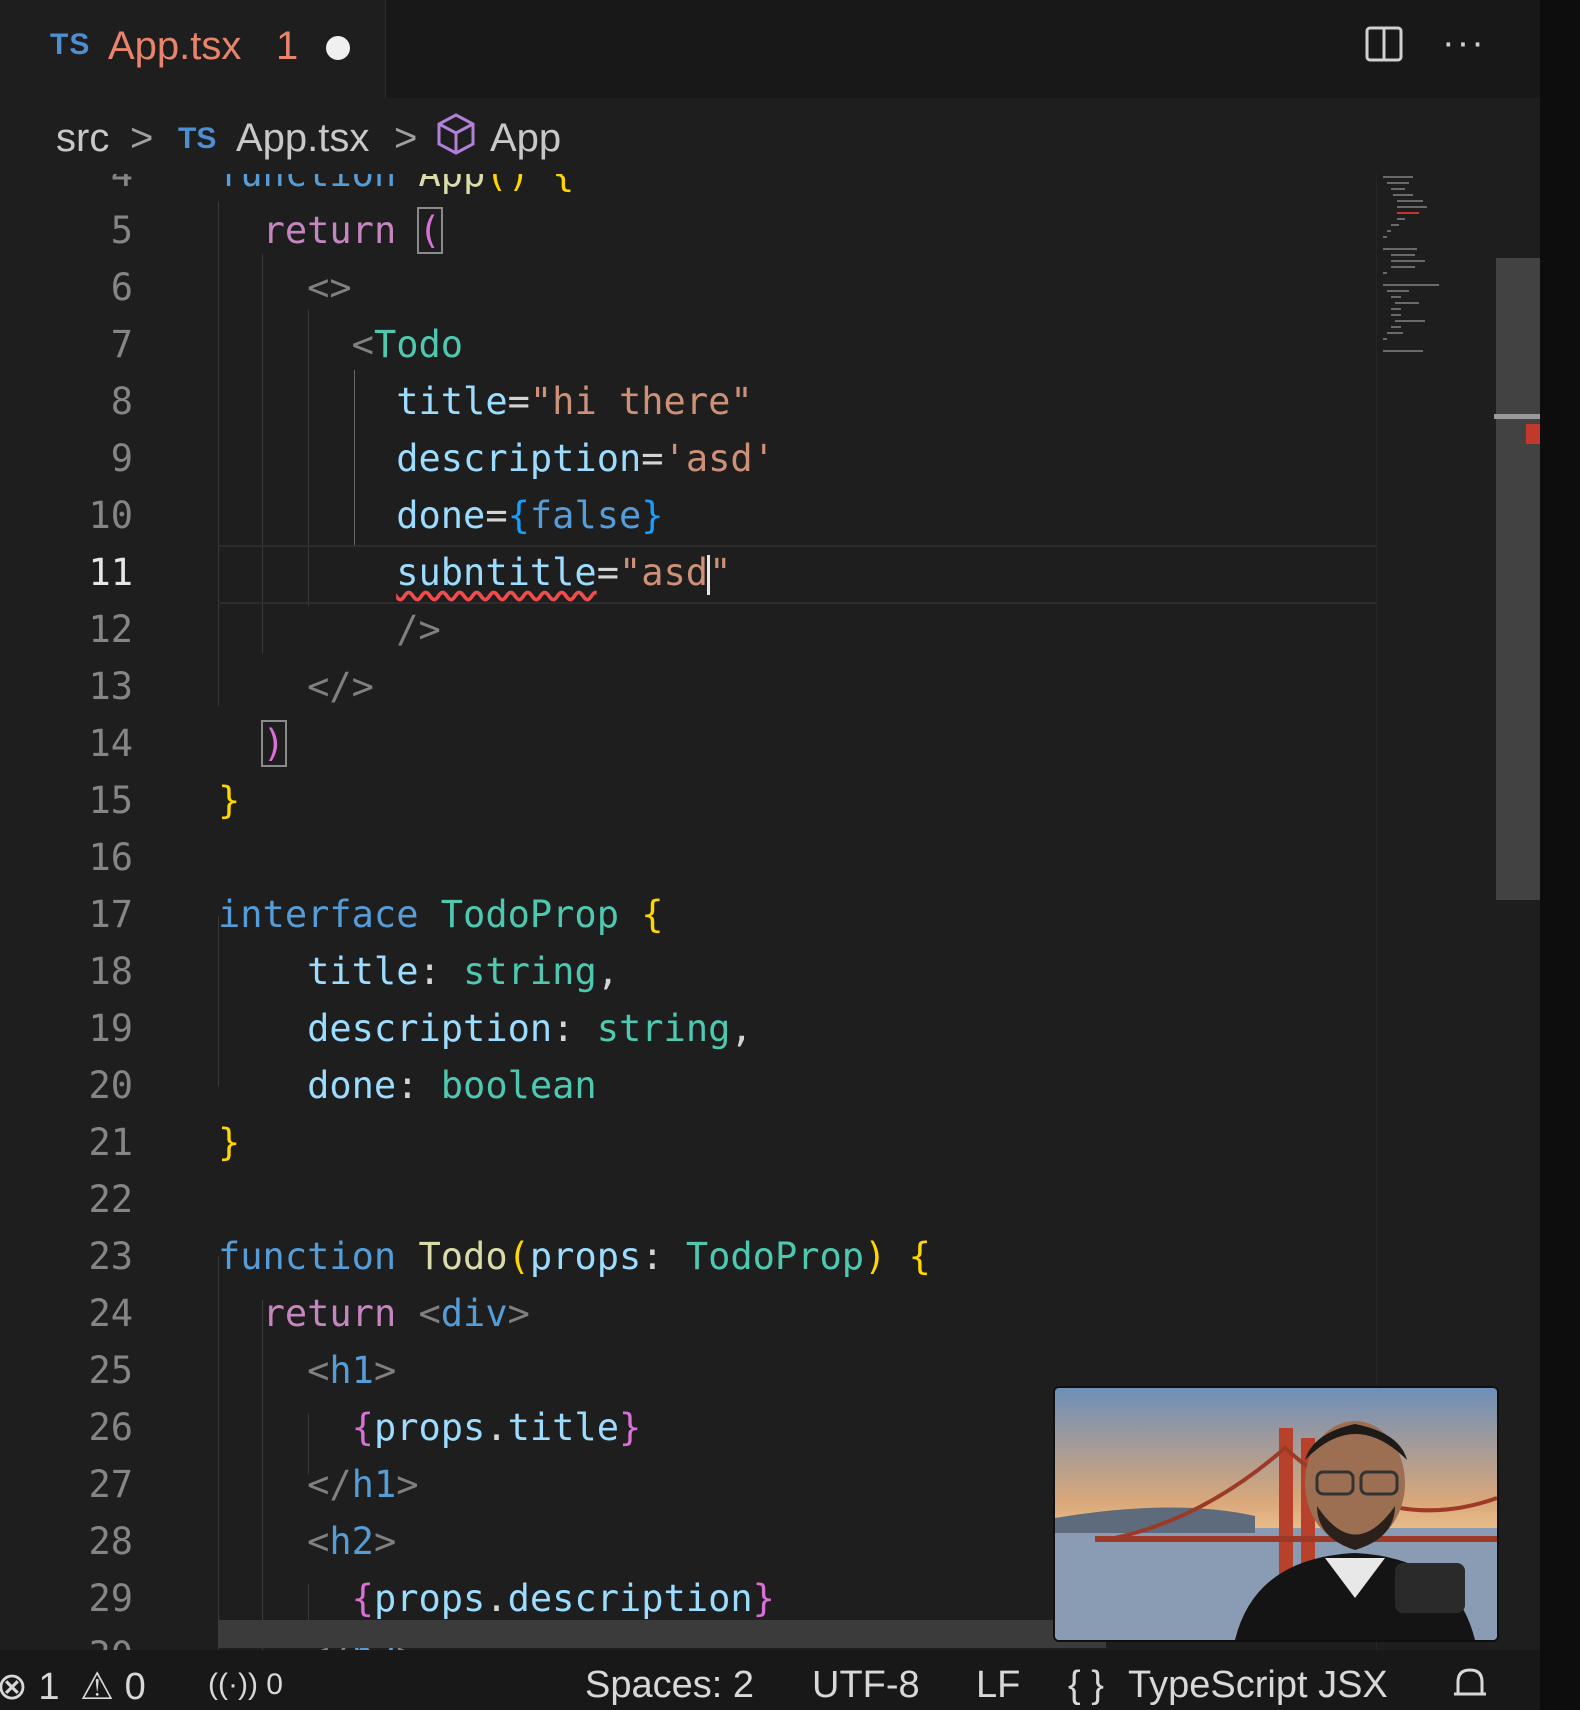 The image size is (1580, 1710). Describe the element at coordinates (340, 686) in the screenshot. I see `line-text: </>` at that location.